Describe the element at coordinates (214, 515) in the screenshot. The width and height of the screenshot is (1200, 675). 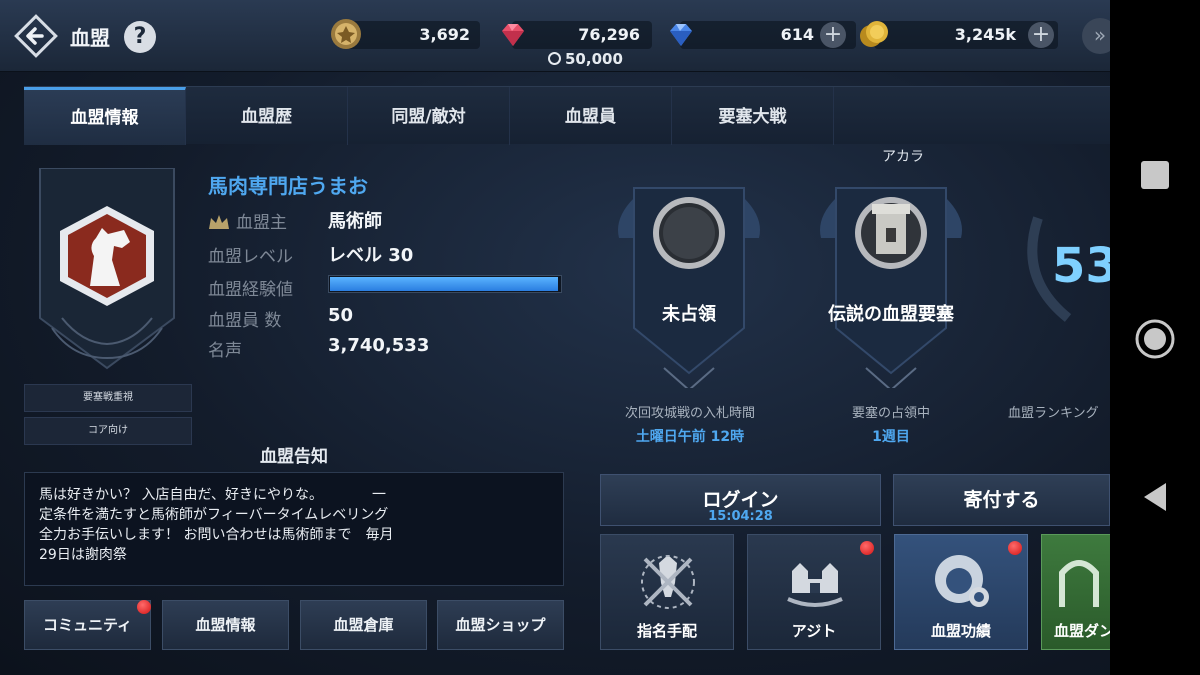
I see `notice-line: 定条件を満たすと馬術師がフィーバータイムレベリング` at that location.